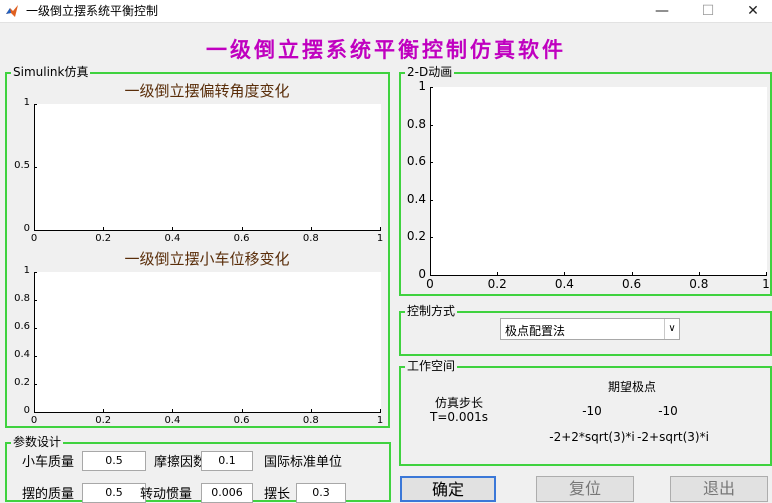 Image resolution: width=772 pixels, height=503 pixels. I want to click on matlab-app-icon, so click(12, 11).